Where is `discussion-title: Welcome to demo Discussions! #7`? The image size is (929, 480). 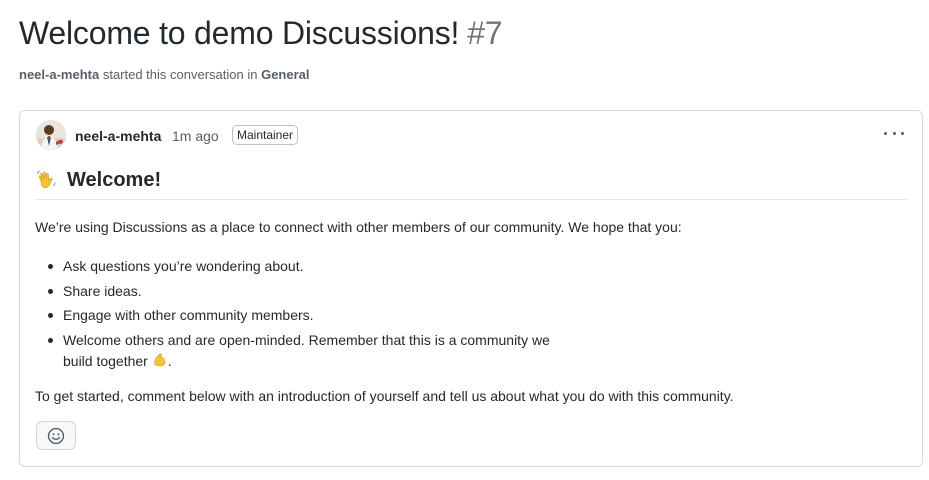
discussion-title: Welcome to demo Discussions! #7 is located at coordinates (261, 33).